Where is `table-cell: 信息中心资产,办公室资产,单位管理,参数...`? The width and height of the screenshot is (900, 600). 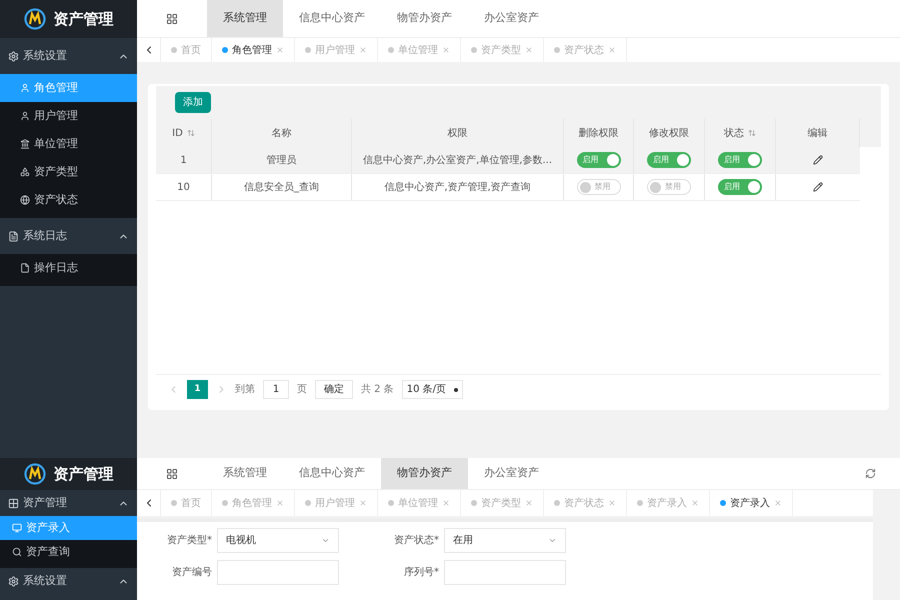
table-cell: 信息中心资产,办公室资产,单位管理,参数... is located at coordinates (458, 160).